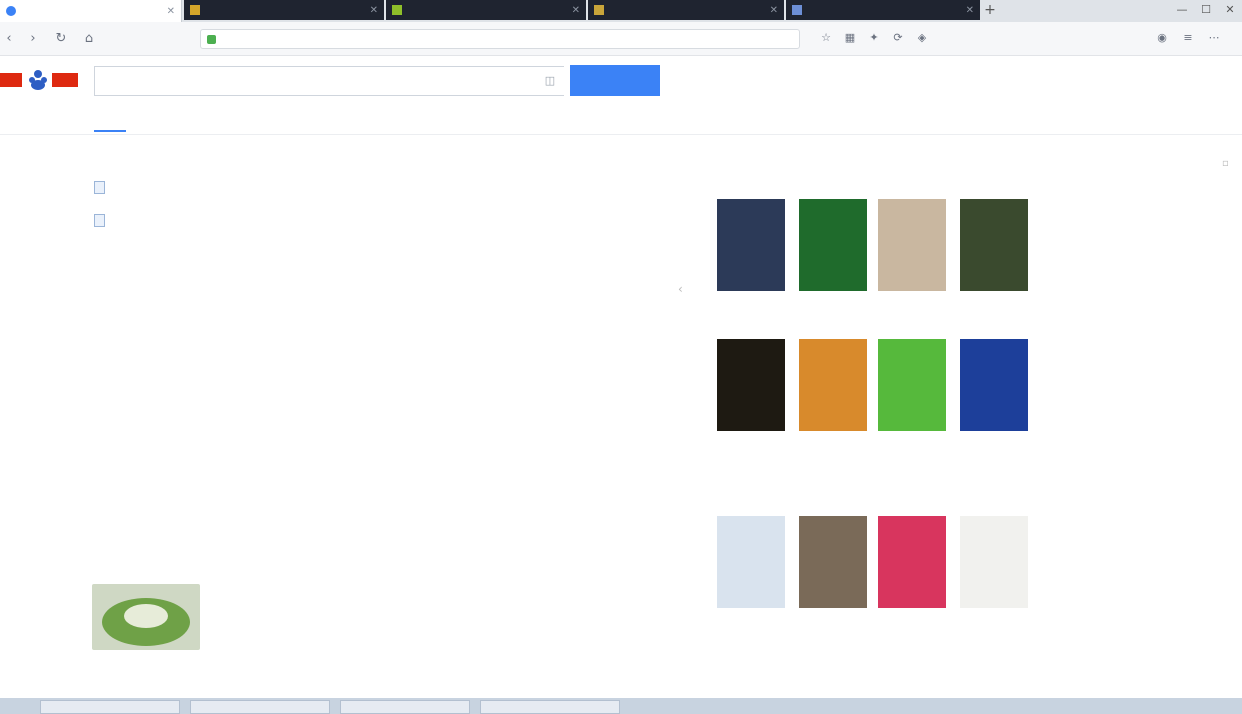  Describe the element at coordinates (89, 39) in the screenshot. I see `home-icon: ⌂` at that location.